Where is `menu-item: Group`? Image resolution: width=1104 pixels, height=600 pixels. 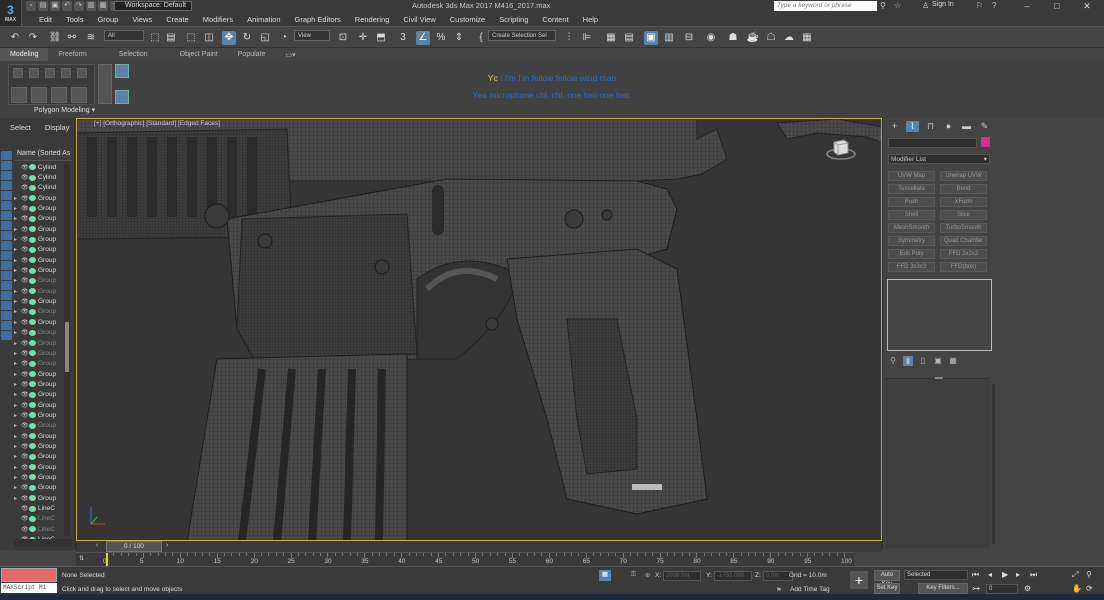
menu-item: Group is located at coordinates (107, 19).